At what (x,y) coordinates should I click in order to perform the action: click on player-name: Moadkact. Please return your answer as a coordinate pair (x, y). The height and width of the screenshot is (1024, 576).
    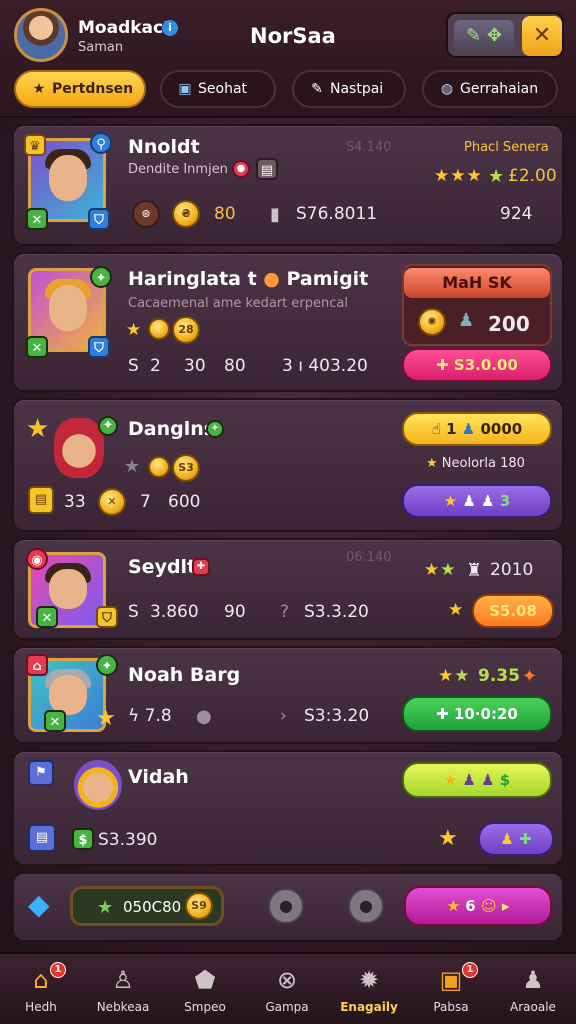
    Looking at the image, I should click on (125, 28).